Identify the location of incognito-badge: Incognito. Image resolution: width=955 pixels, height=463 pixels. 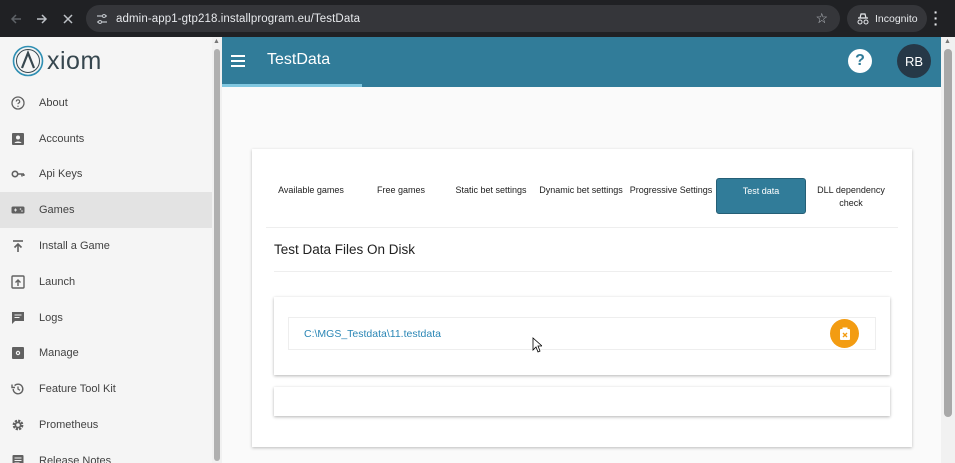
(887, 18).